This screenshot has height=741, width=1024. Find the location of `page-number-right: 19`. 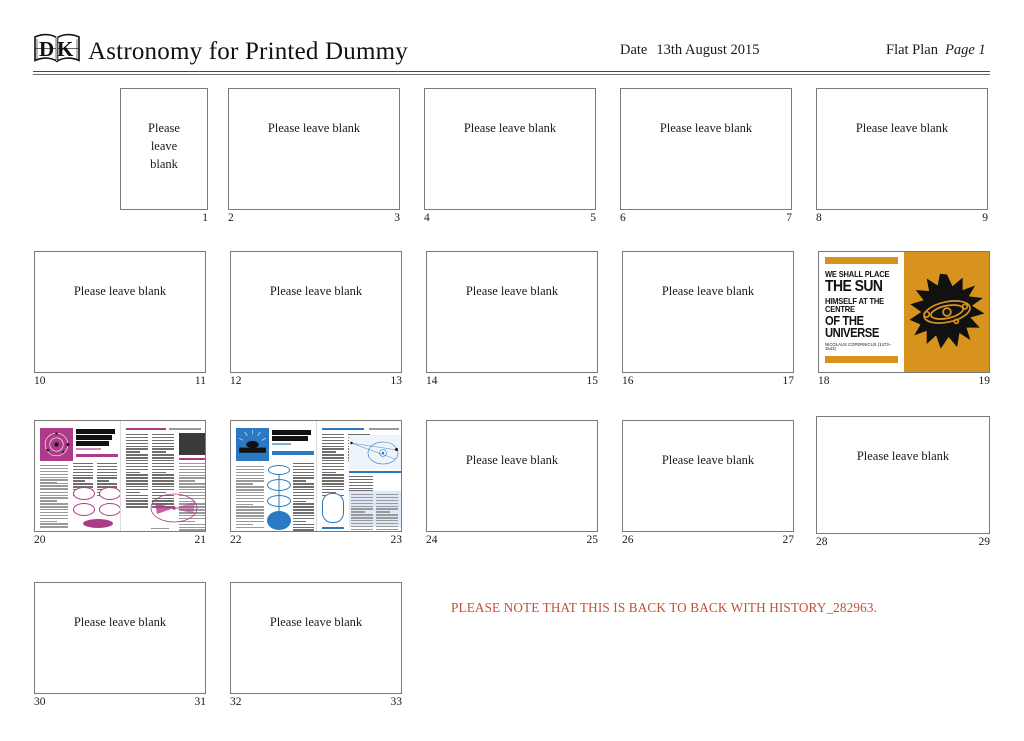

page-number-right: 19 is located at coordinates (984, 381).